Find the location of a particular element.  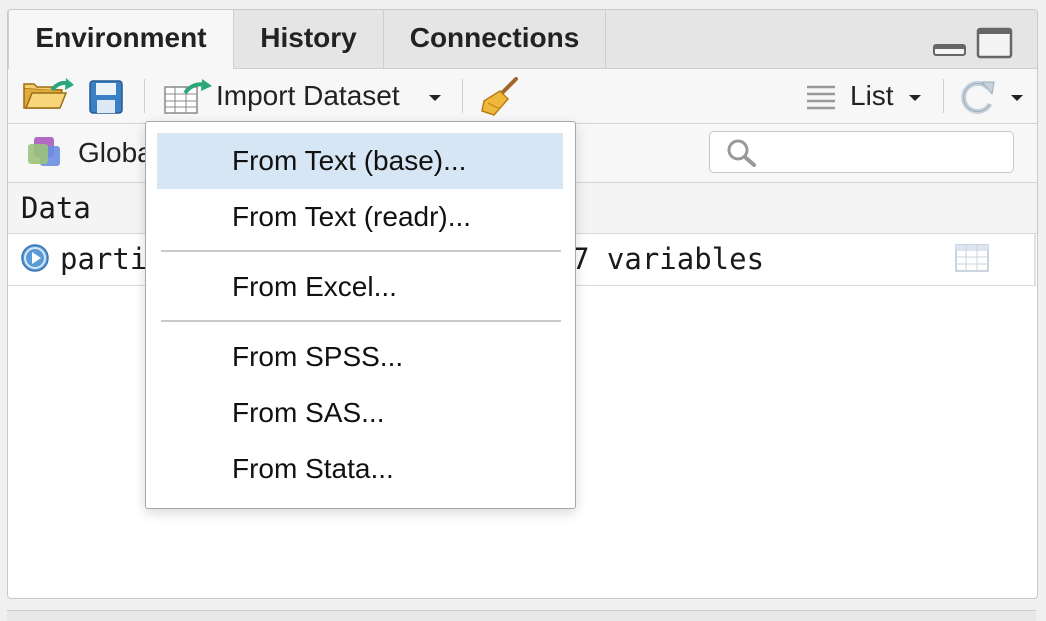

view-mode-dropdown: List is located at coordinates (872, 96).